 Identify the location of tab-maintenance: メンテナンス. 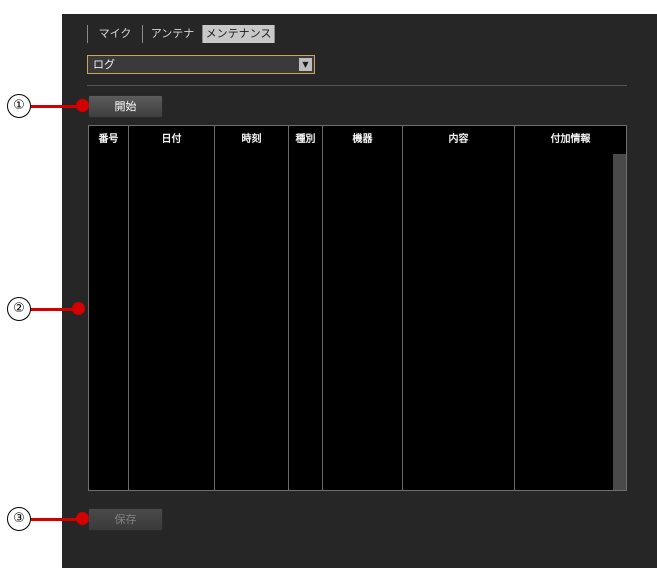
(239, 34).